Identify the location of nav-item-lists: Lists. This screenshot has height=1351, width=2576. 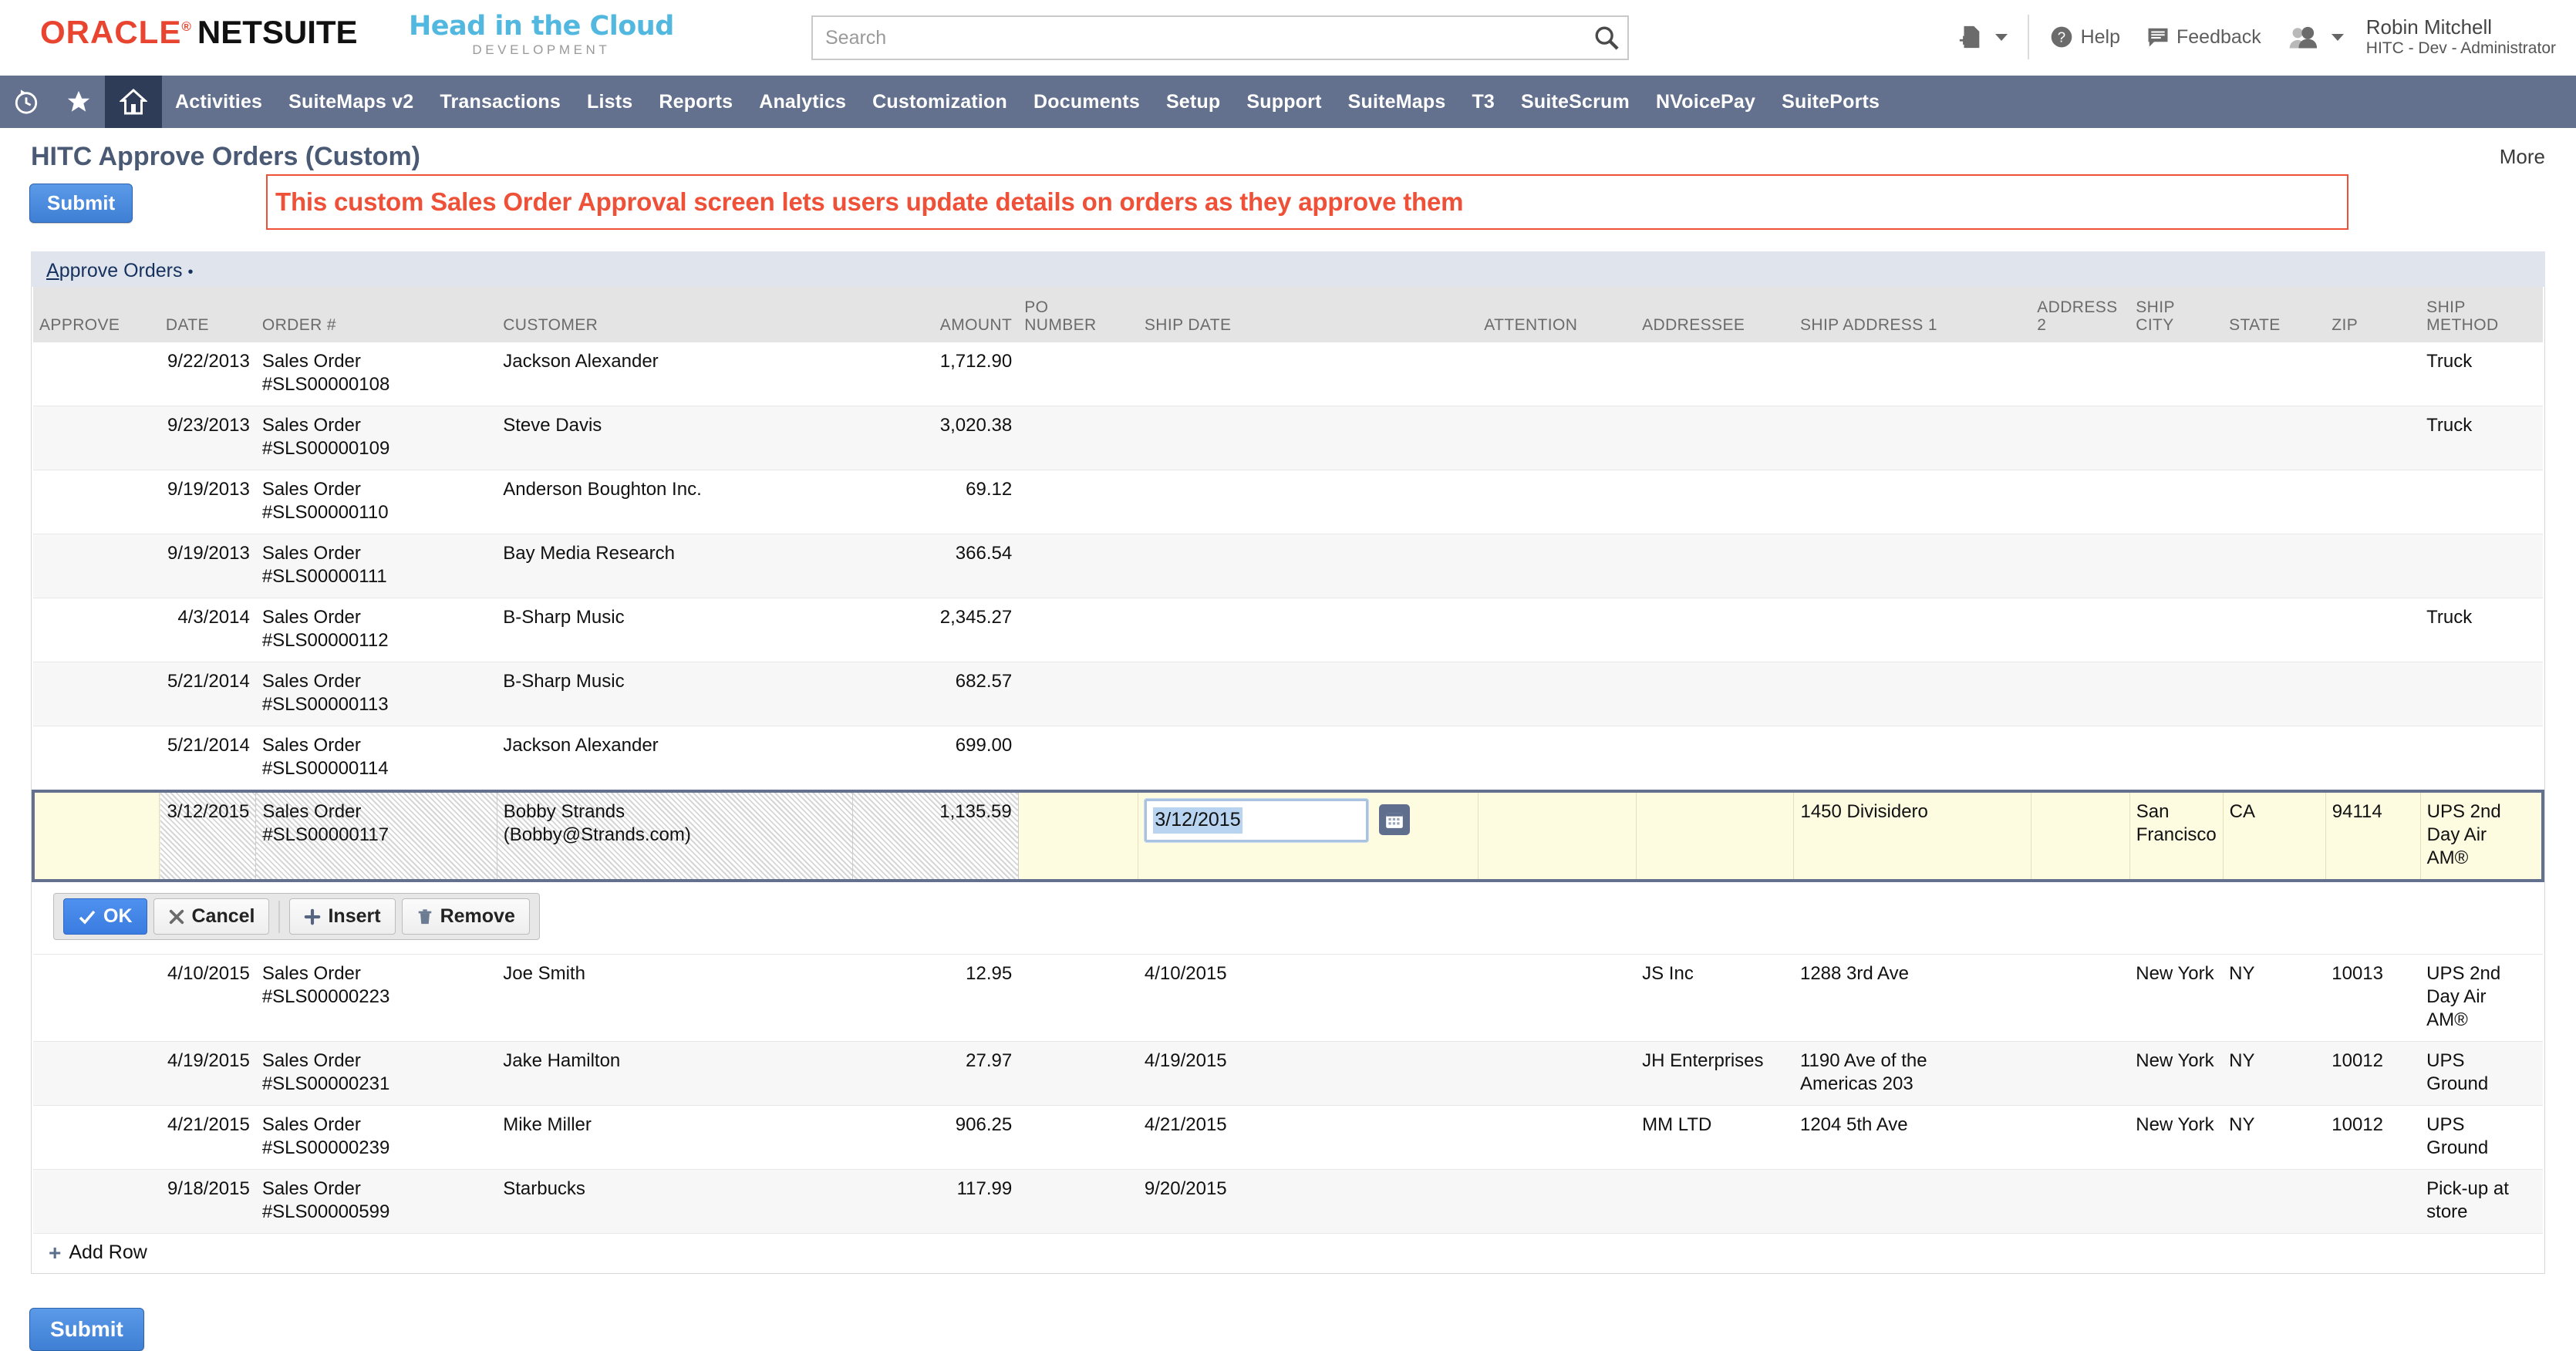
(610, 102).